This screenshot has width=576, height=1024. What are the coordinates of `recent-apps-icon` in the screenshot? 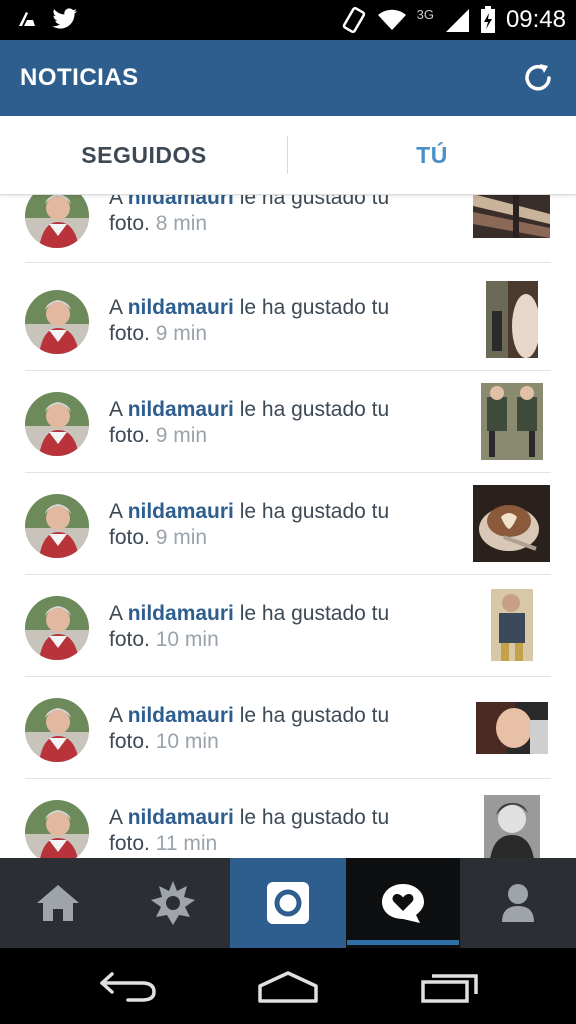 It's located at (450, 987).